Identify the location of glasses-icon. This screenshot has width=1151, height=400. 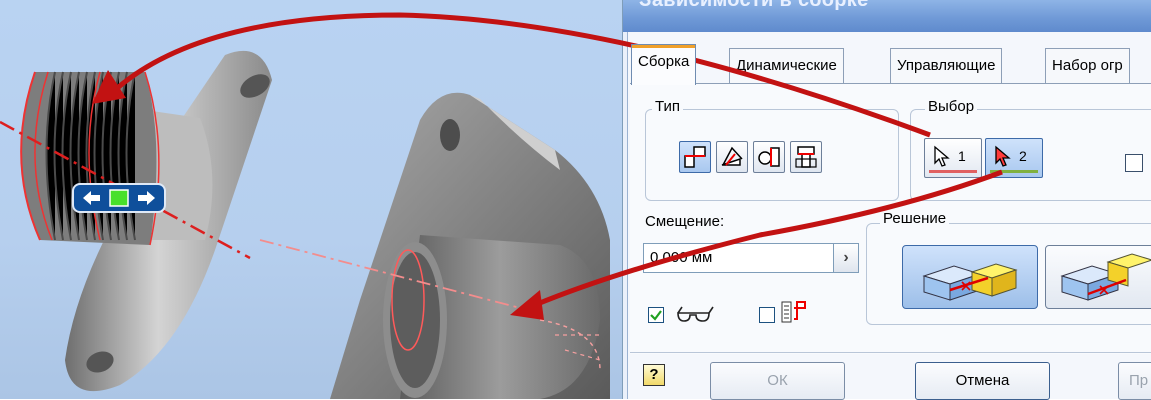
(695, 314).